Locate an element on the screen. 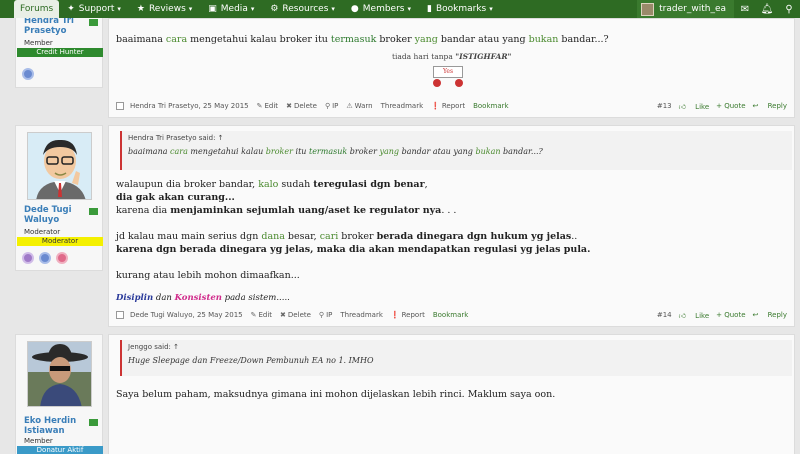 This screenshot has height=454, width=800. user-banner: Credit Hunter is located at coordinates (60, 52).